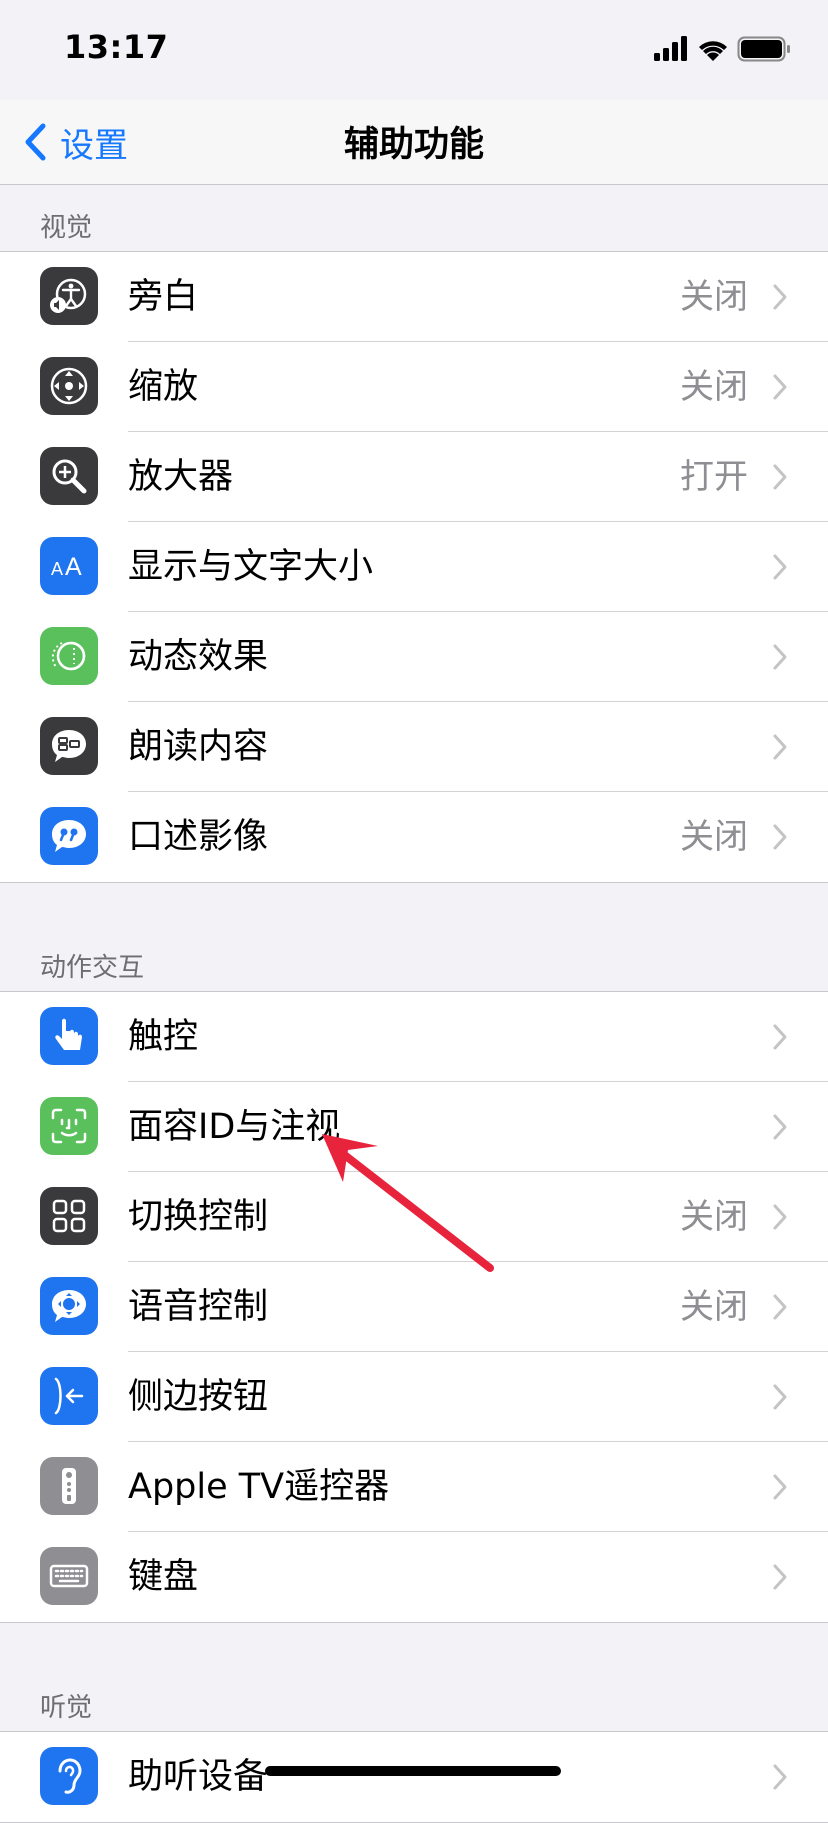  What do you see at coordinates (163, 1577) in the screenshot?
I see `row-label: 键盘` at bounding box center [163, 1577].